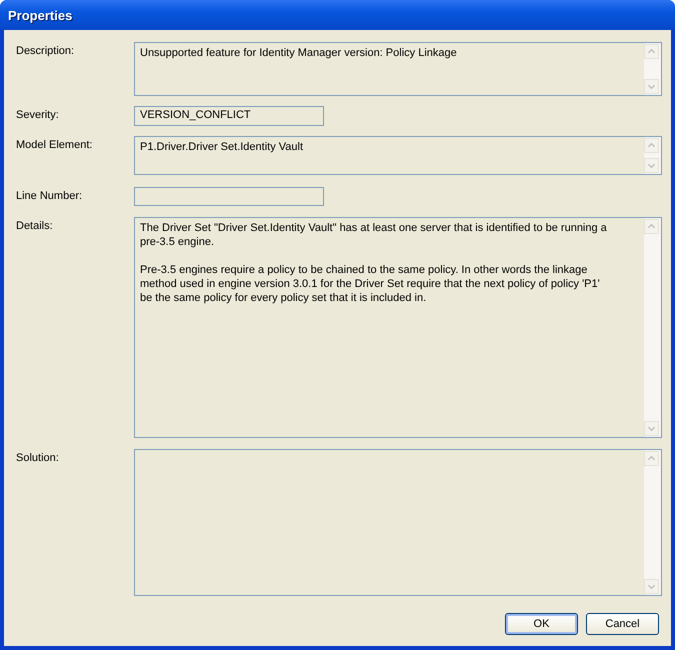 The width and height of the screenshot is (675, 650). Describe the element at coordinates (222, 147) in the screenshot. I see `paragraph: P1.Driver.Driver Set.Identity Vault` at that location.